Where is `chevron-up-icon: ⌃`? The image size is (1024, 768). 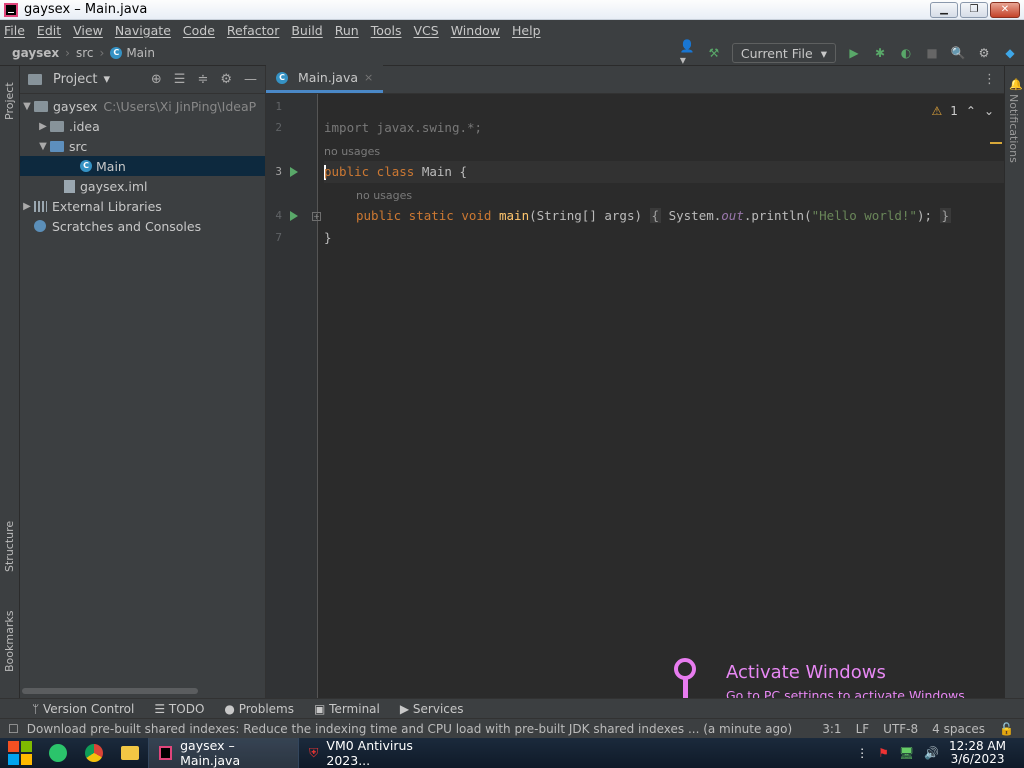 chevron-up-icon: ⌃ is located at coordinates (971, 111).